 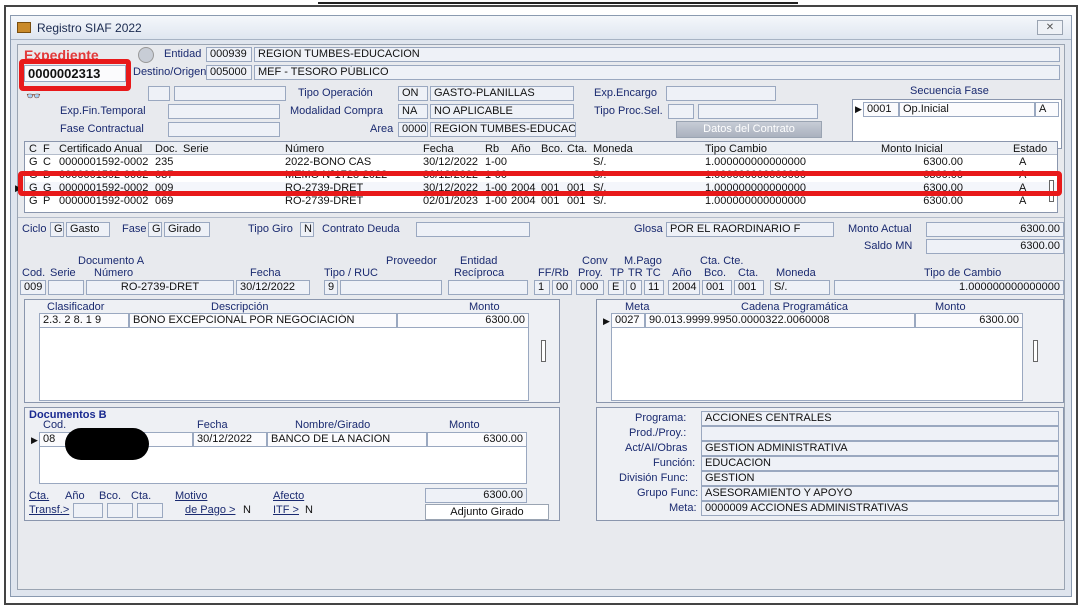 I want to click on col-c: C, so click(x=33, y=149).